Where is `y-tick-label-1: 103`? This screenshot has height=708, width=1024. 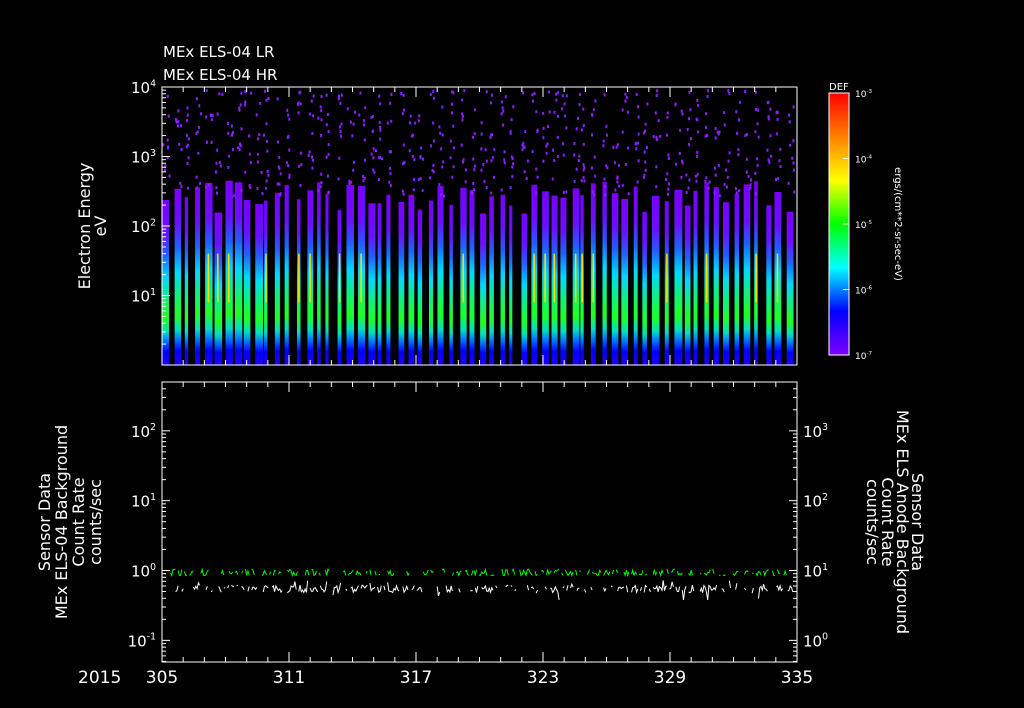
y-tick-label-1: 103 is located at coordinates (143, 157).